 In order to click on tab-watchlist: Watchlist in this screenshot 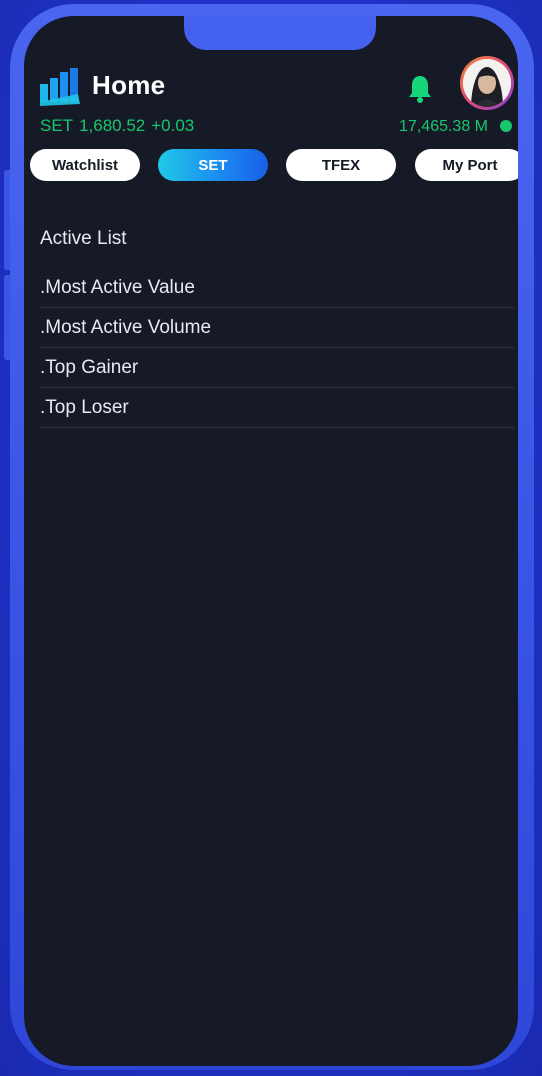, I will do `click(85, 165)`.